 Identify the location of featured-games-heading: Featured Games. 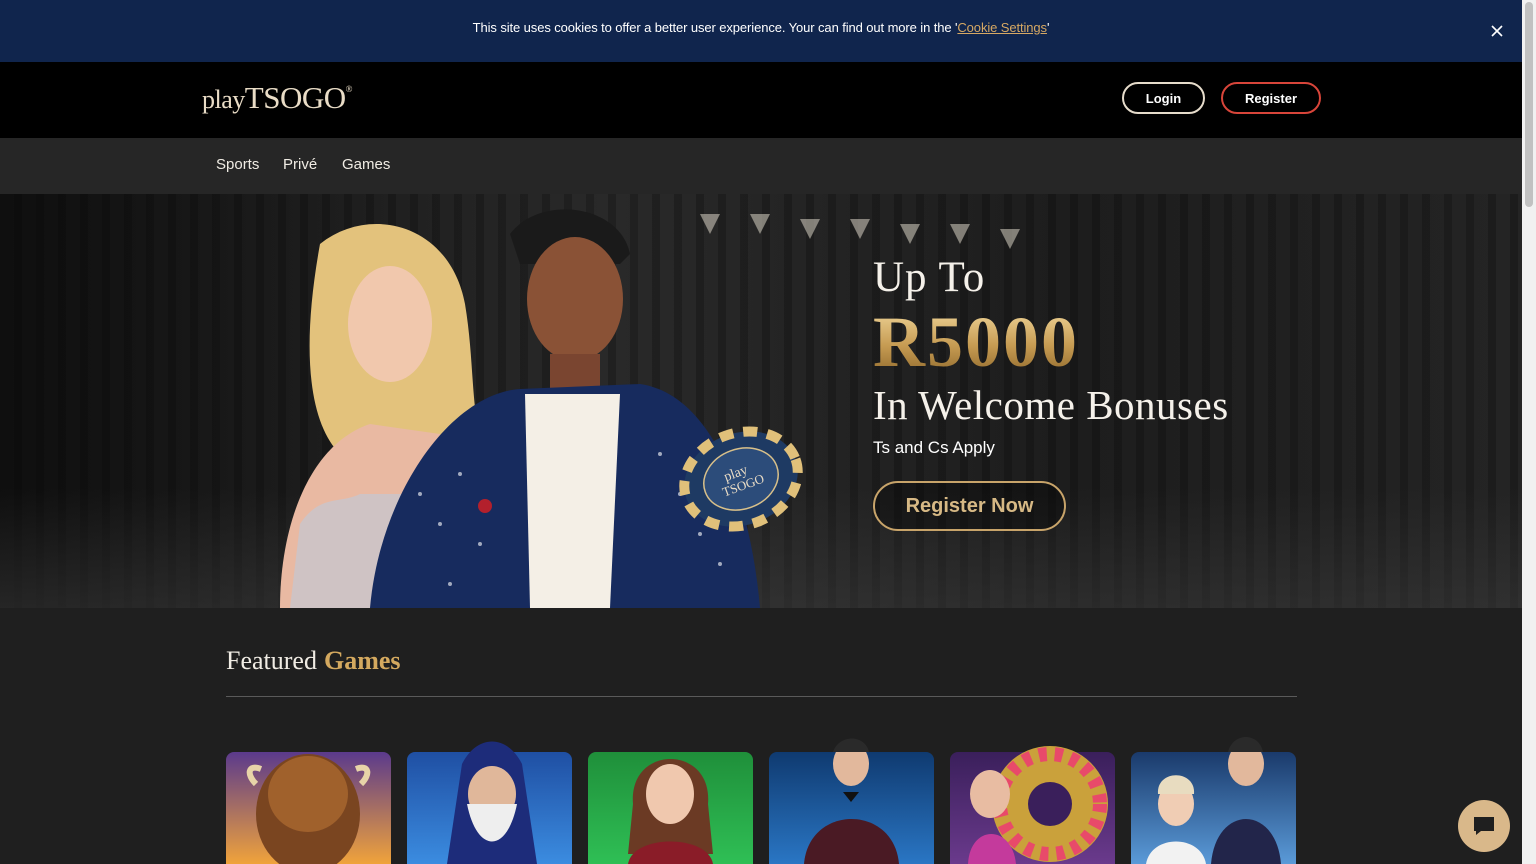
(313, 661).